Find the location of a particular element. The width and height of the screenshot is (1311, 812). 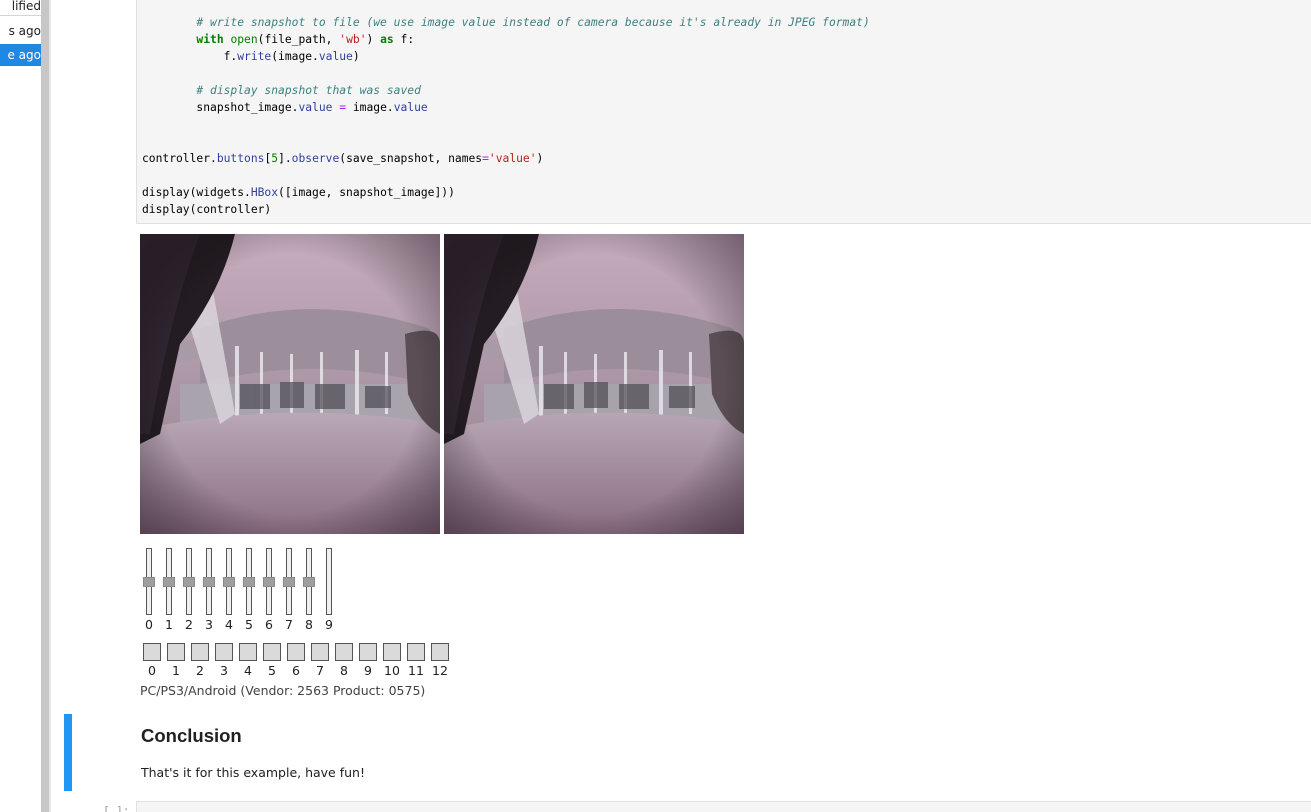

axis-slider-9: 9 is located at coordinates (330, 590).